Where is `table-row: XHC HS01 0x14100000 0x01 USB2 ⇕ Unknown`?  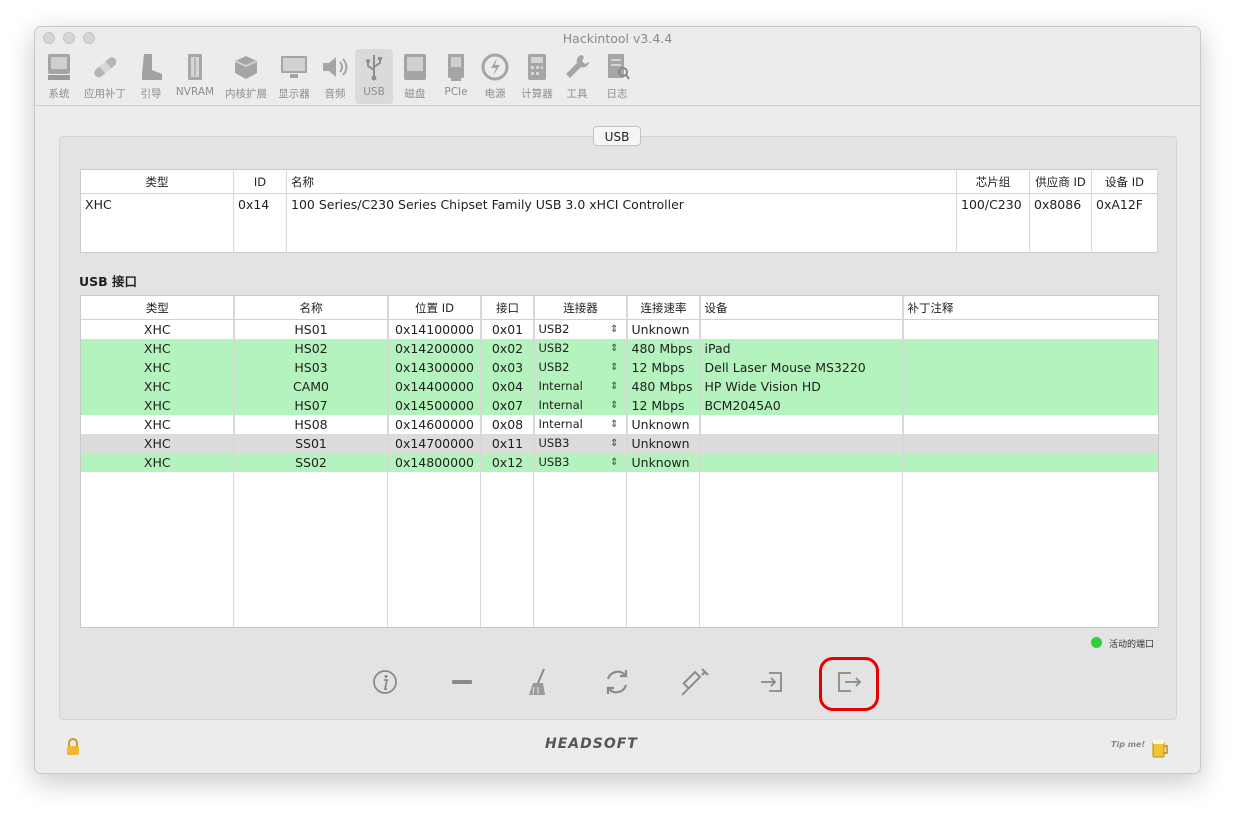 table-row: XHC HS01 0x14100000 0x01 USB2 ⇕ Unknown is located at coordinates (619, 329).